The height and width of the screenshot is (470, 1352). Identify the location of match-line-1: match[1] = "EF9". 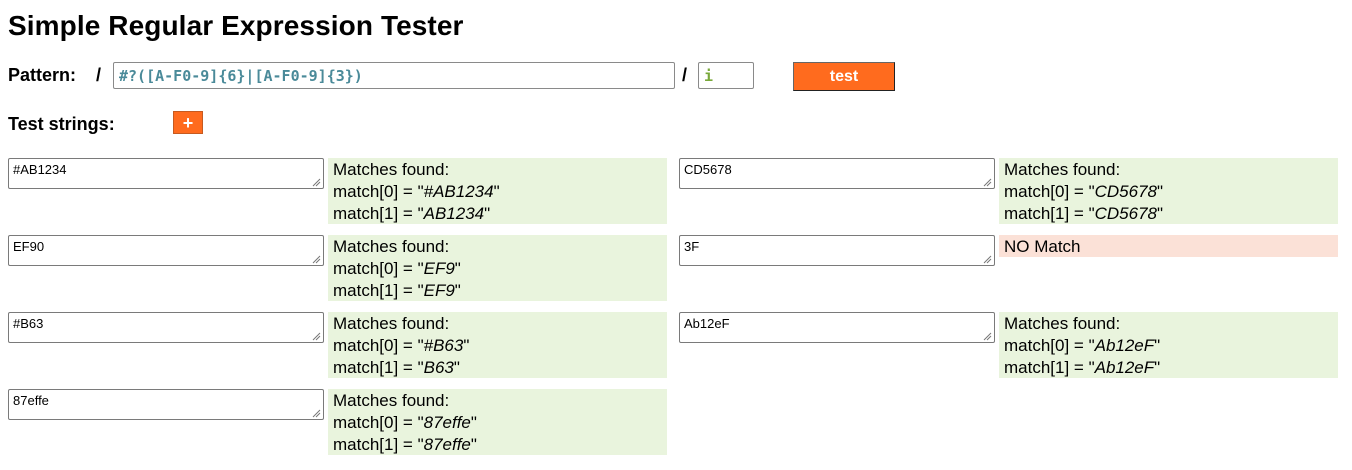
(397, 290).